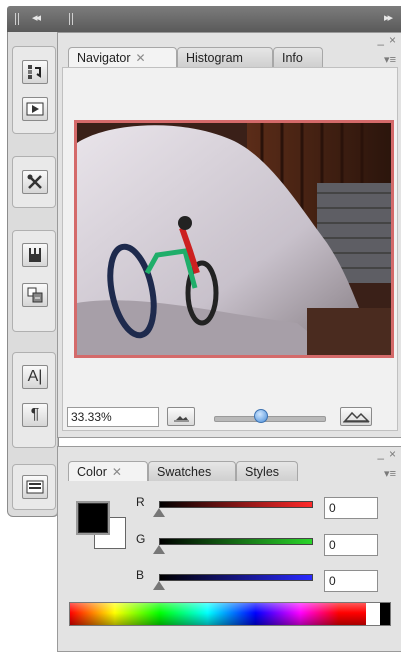 This screenshot has height=652, width=401. I want to click on zoom-percentage-field: 33.33%, so click(113, 417).